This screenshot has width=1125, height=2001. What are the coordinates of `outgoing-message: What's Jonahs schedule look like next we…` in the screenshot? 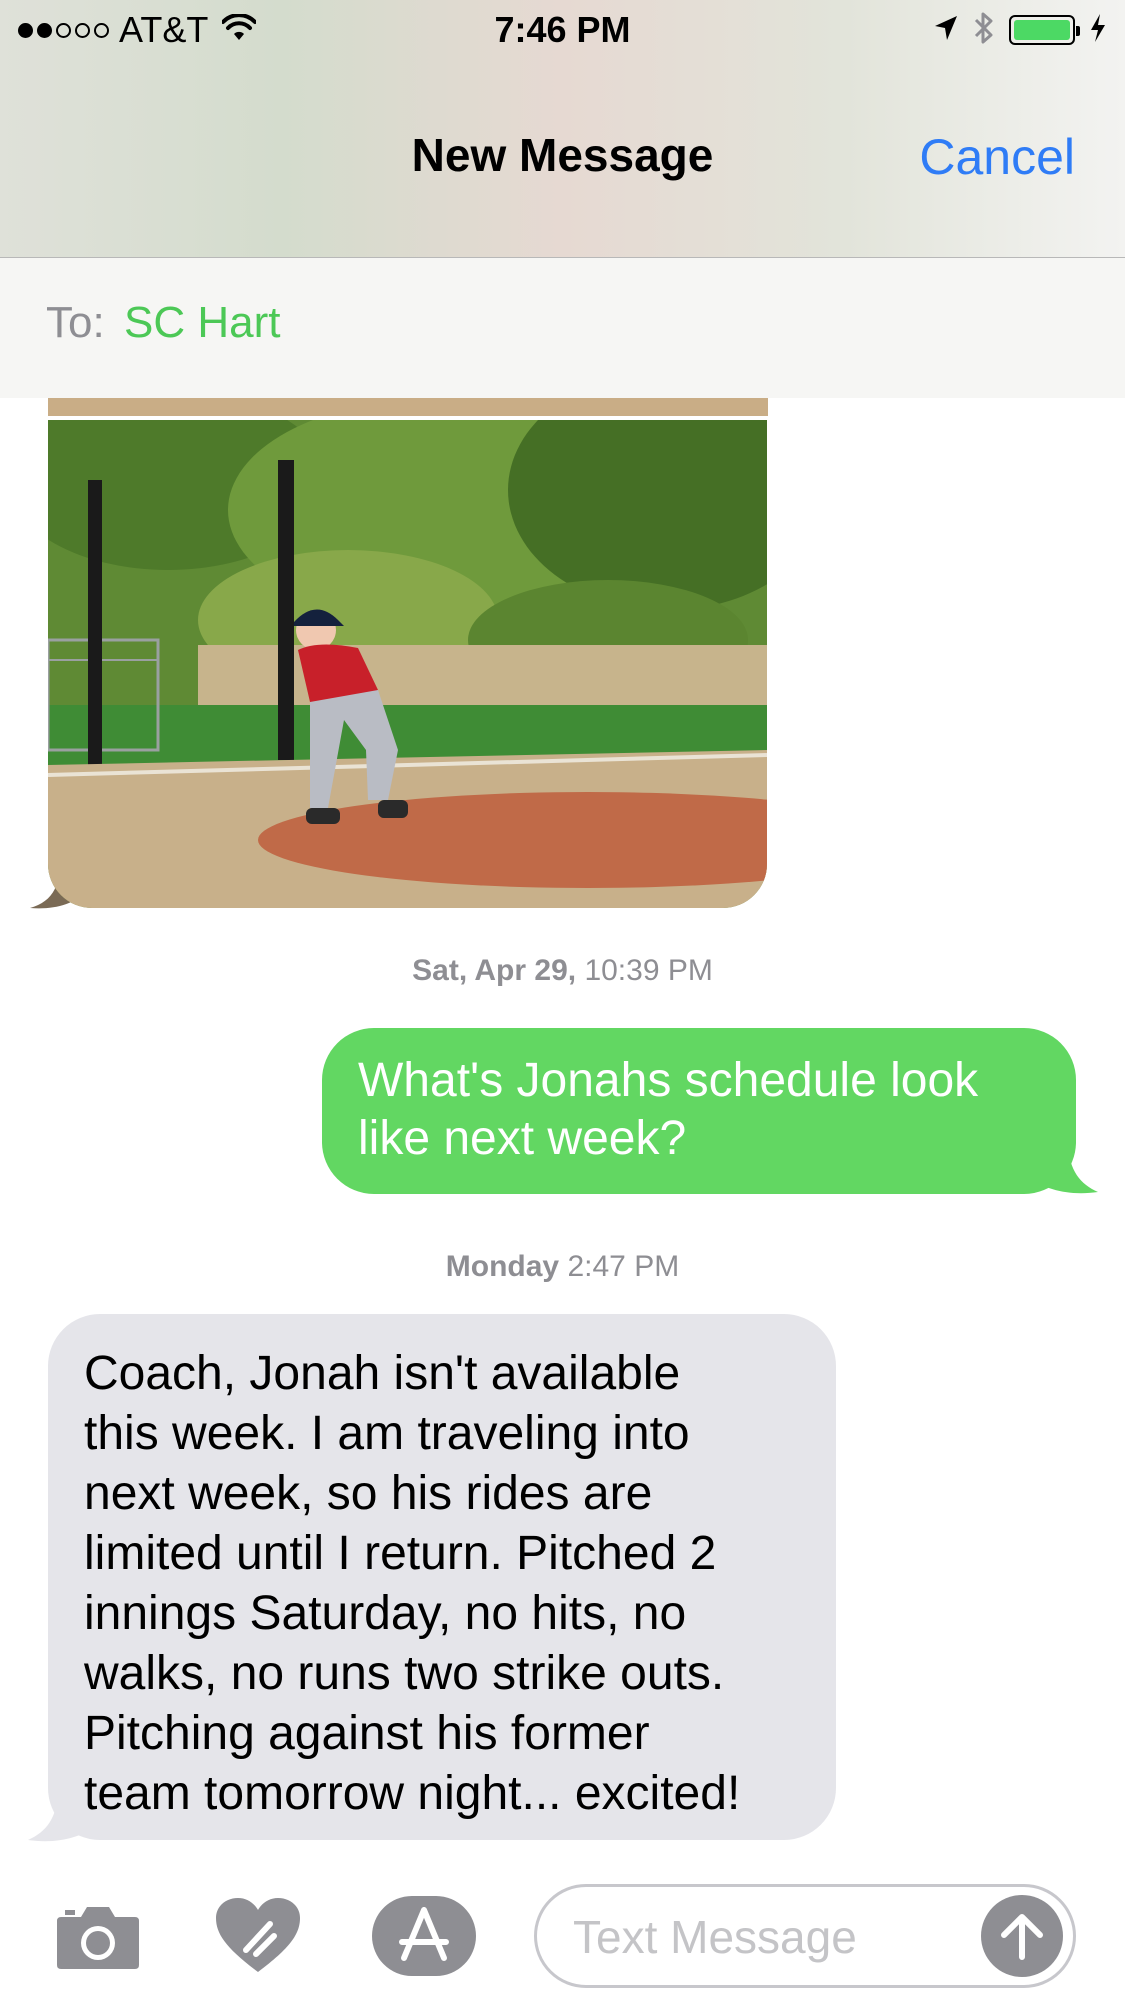 It's located at (699, 1111).